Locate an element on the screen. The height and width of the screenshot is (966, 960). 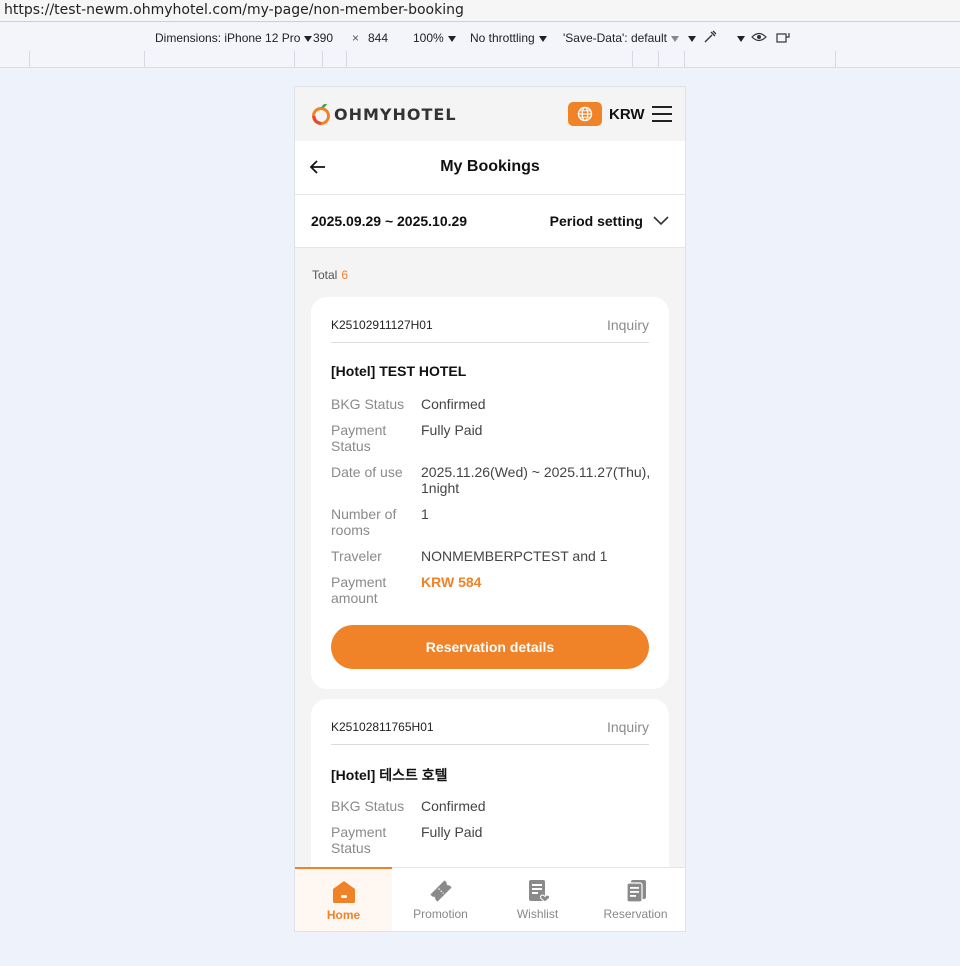
title-bar: My Bookings is located at coordinates (490, 168).